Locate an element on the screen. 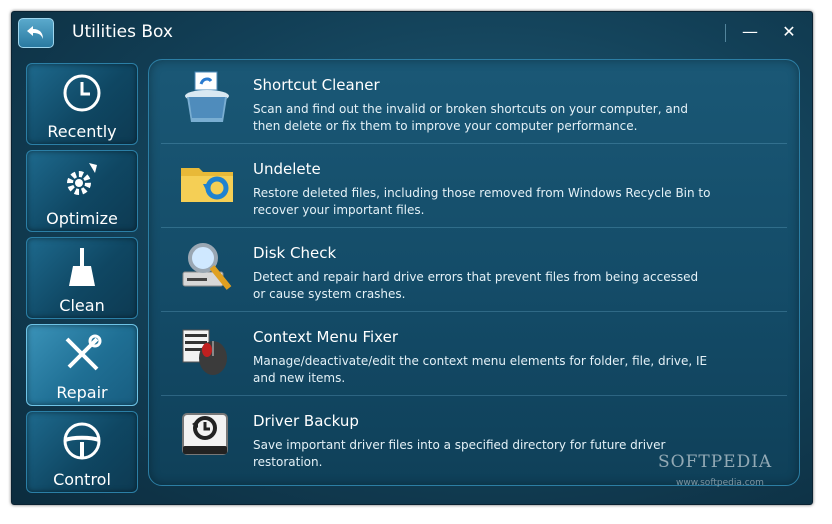 Image resolution: width=832 pixels, height=524 pixels. app-title: Utilities Box is located at coordinates (122, 32).